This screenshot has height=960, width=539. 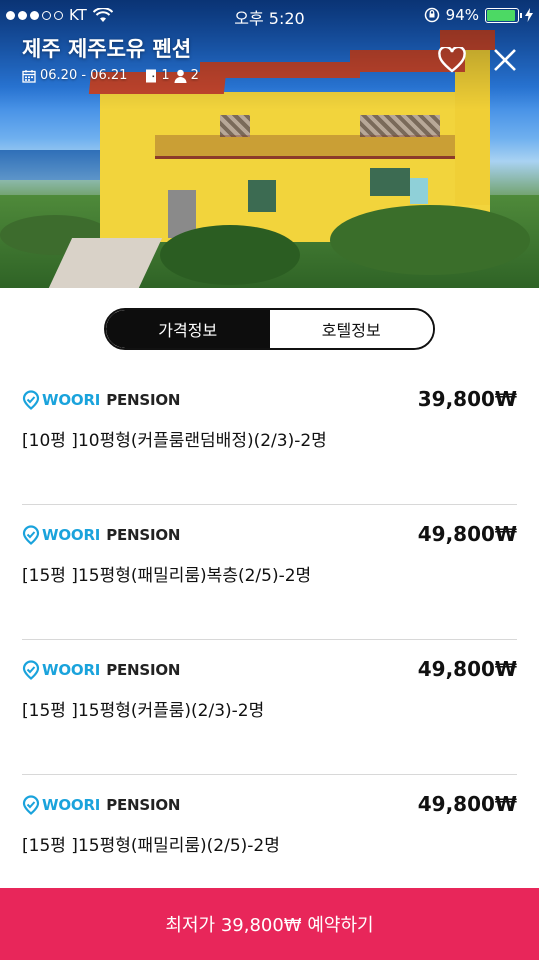 I want to click on heart-icon, so click(x=452, y=60).